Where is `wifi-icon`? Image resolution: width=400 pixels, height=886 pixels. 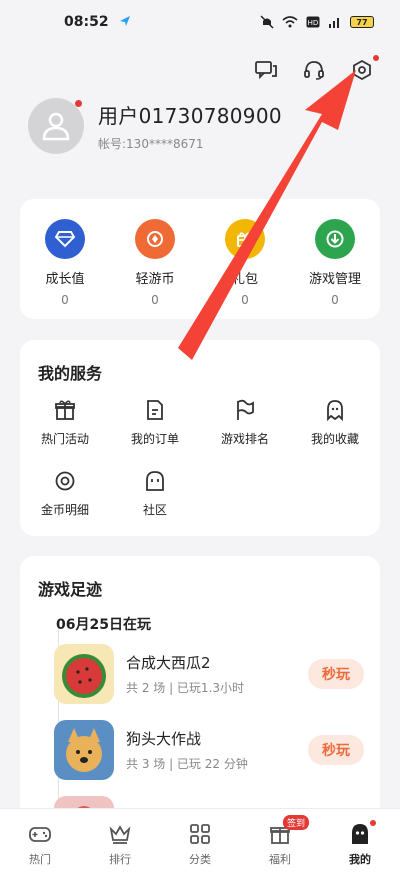
wifi-icon is located at coordinates (290, 22).